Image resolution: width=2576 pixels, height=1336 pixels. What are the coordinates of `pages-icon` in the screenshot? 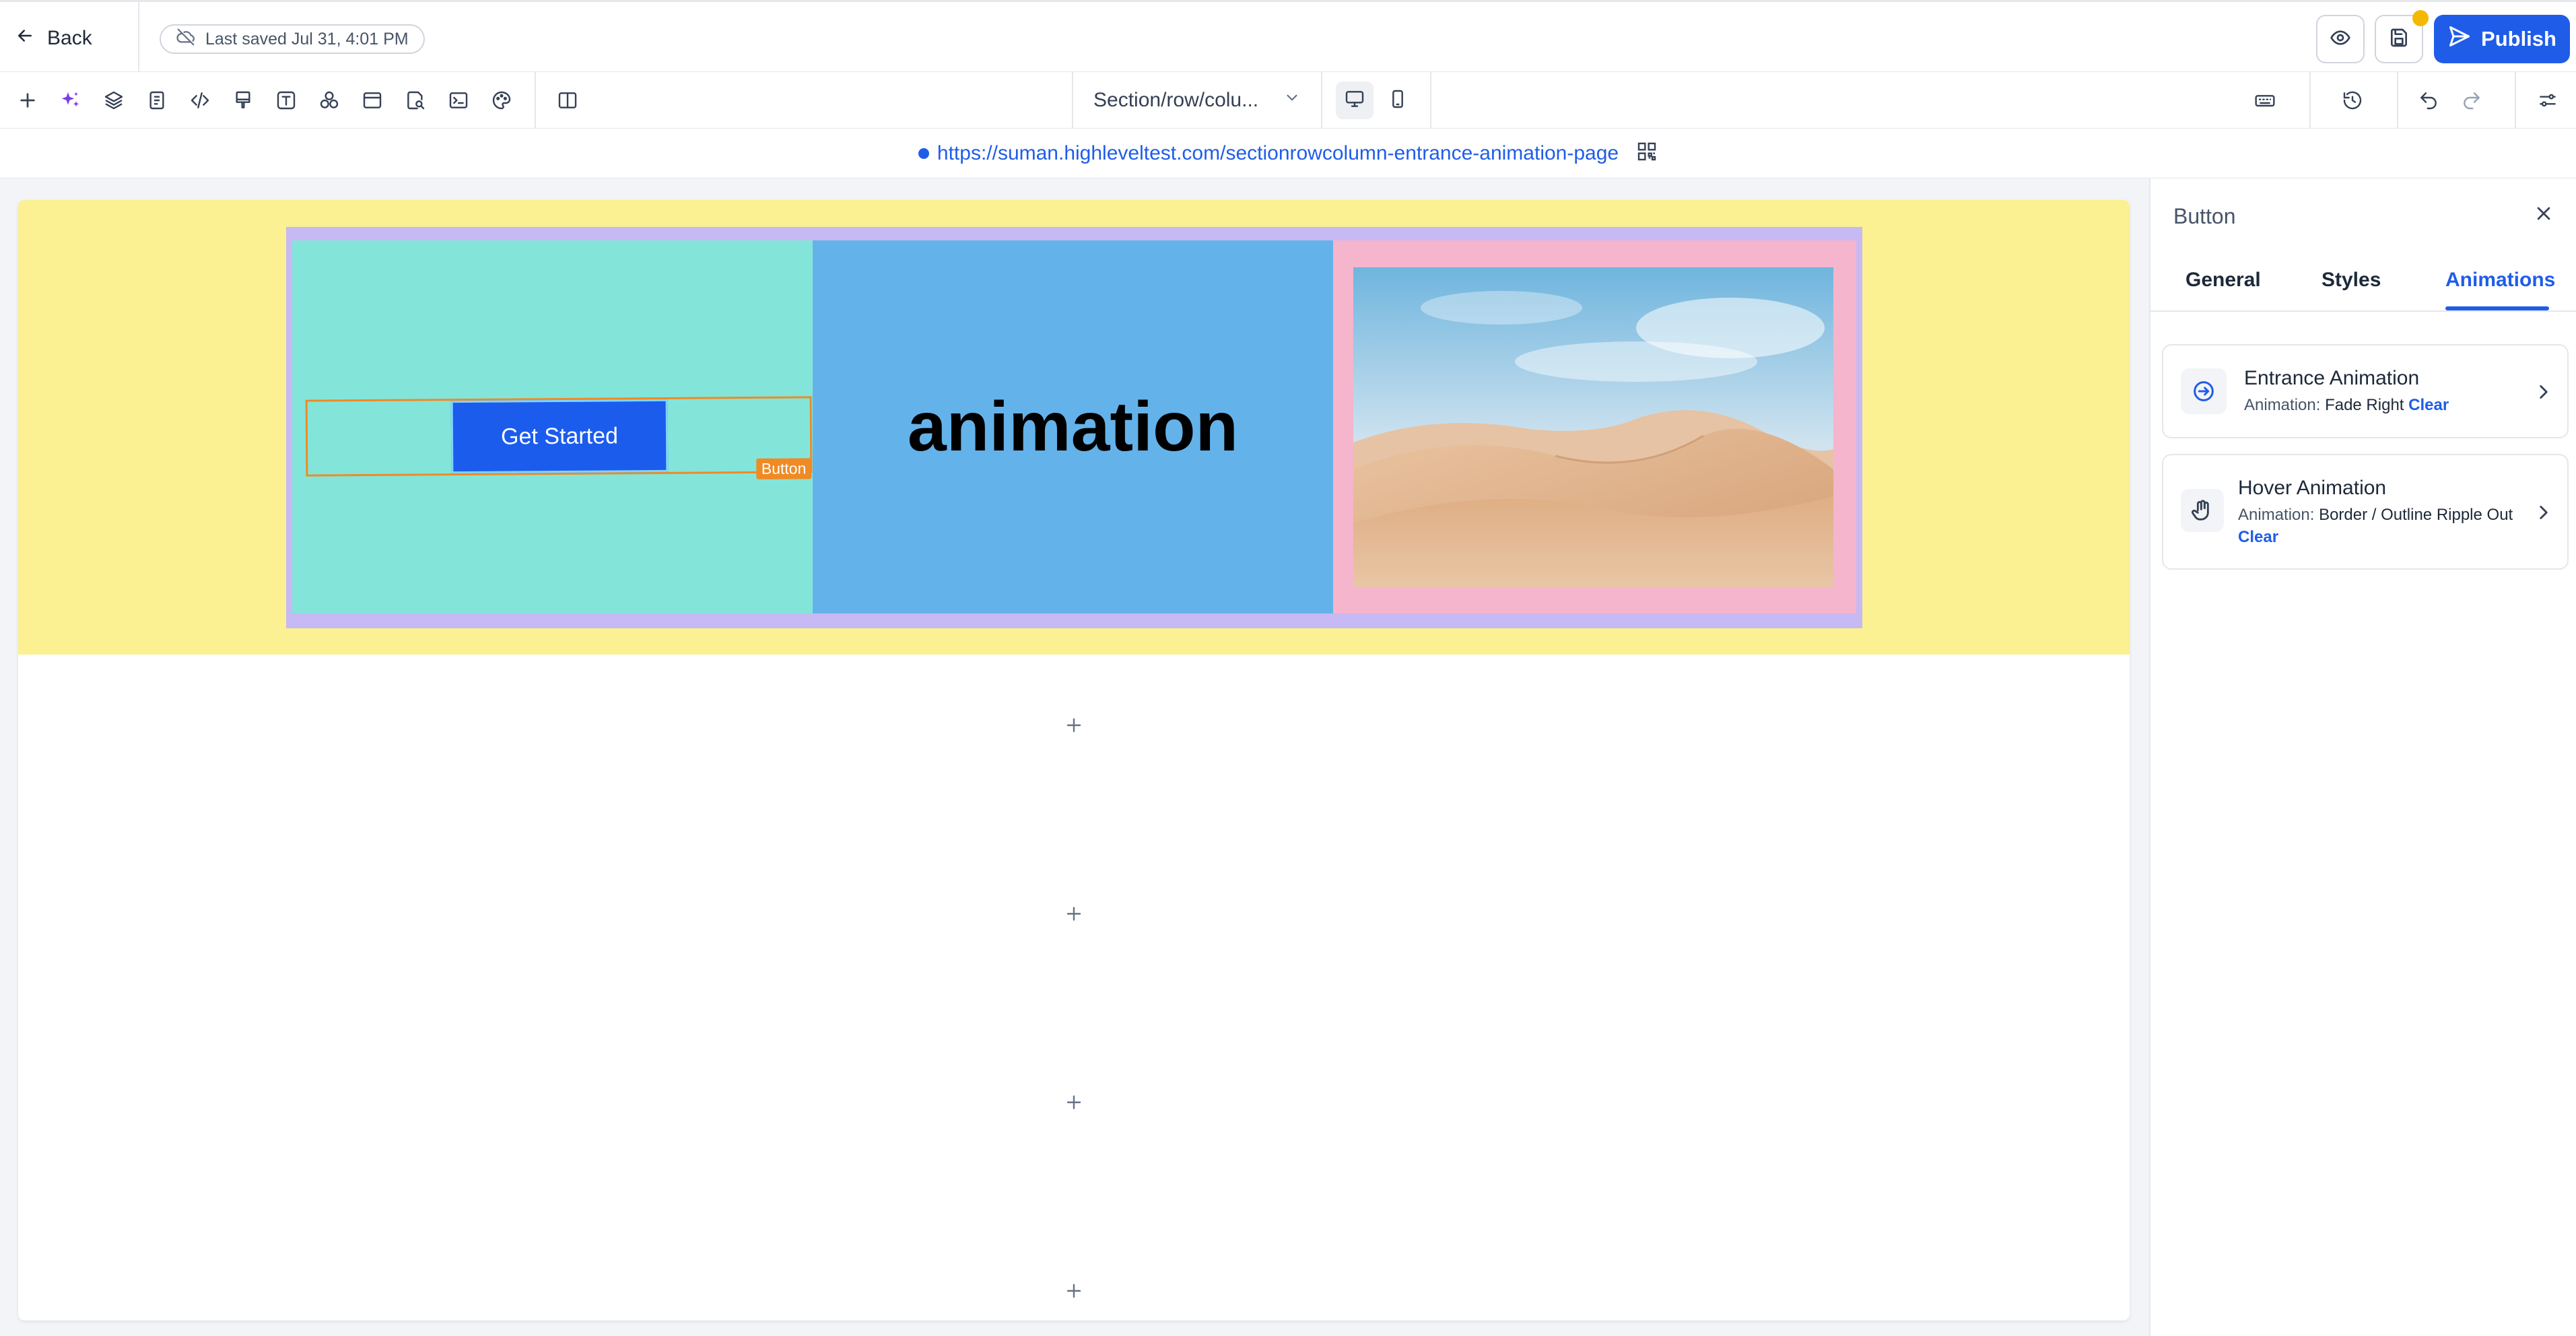 It's located at (157, 100).